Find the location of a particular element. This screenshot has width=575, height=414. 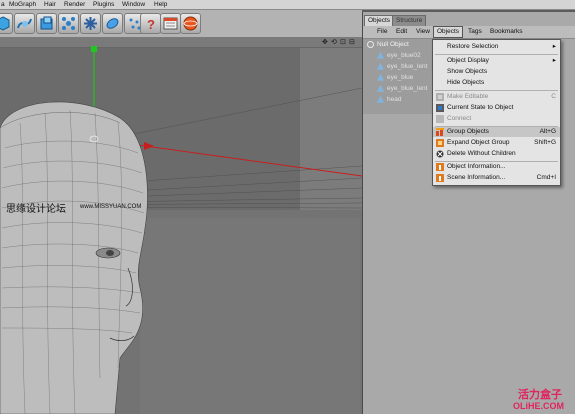

deformer-icon is located at coordinates (90, 23).